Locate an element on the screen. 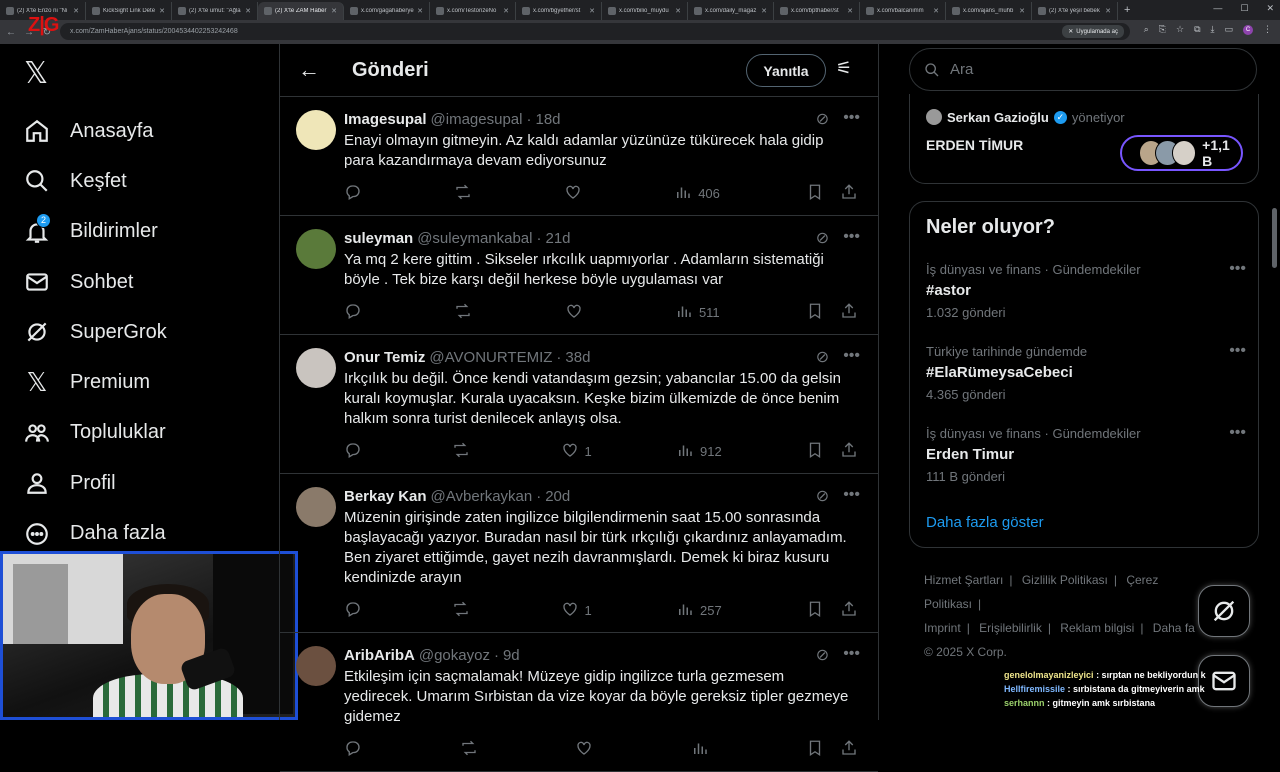 The height and width of the screenshot is (772, 1280). x-logo-icon: 𝕏 is located at coordinates (36, 73).